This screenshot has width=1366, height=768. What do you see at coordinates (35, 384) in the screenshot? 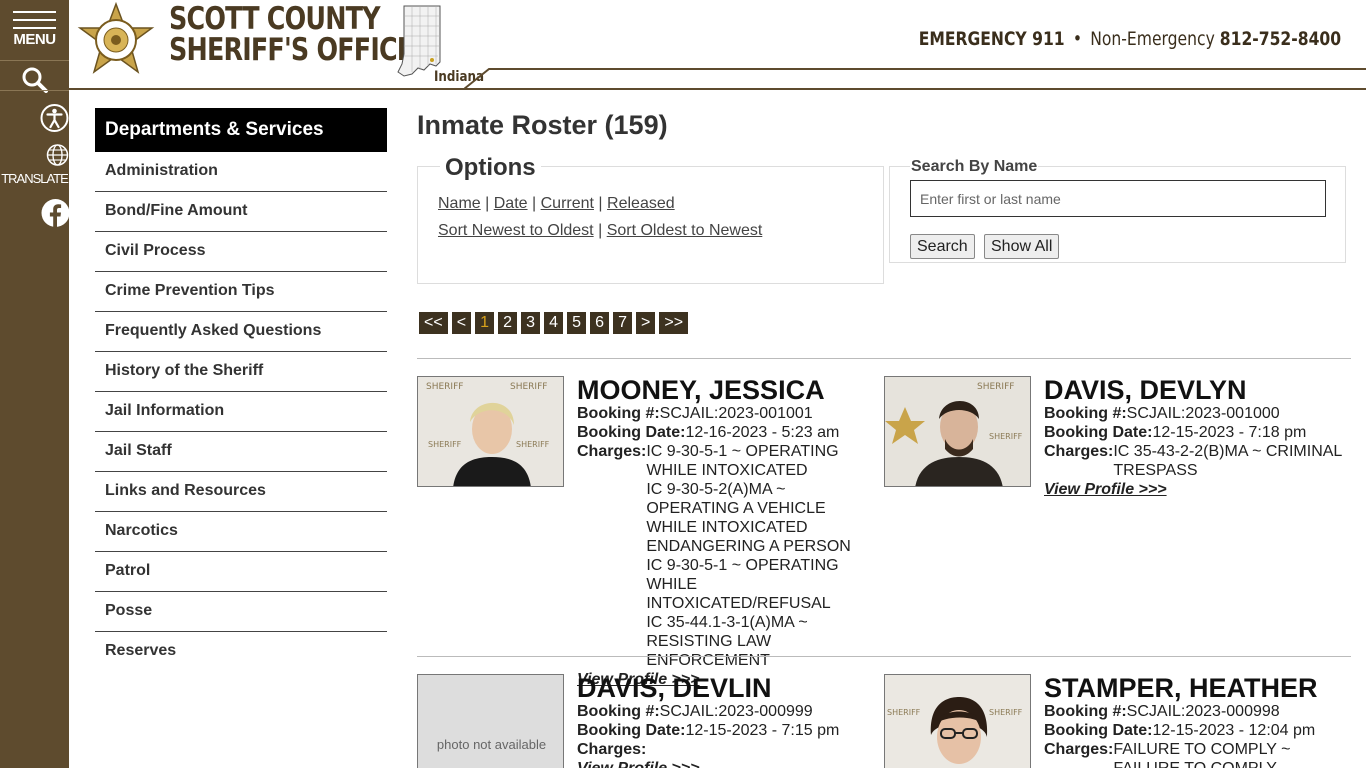
I see `left-rail: MENU TRANSLATE` at bounding box center [35, 384].